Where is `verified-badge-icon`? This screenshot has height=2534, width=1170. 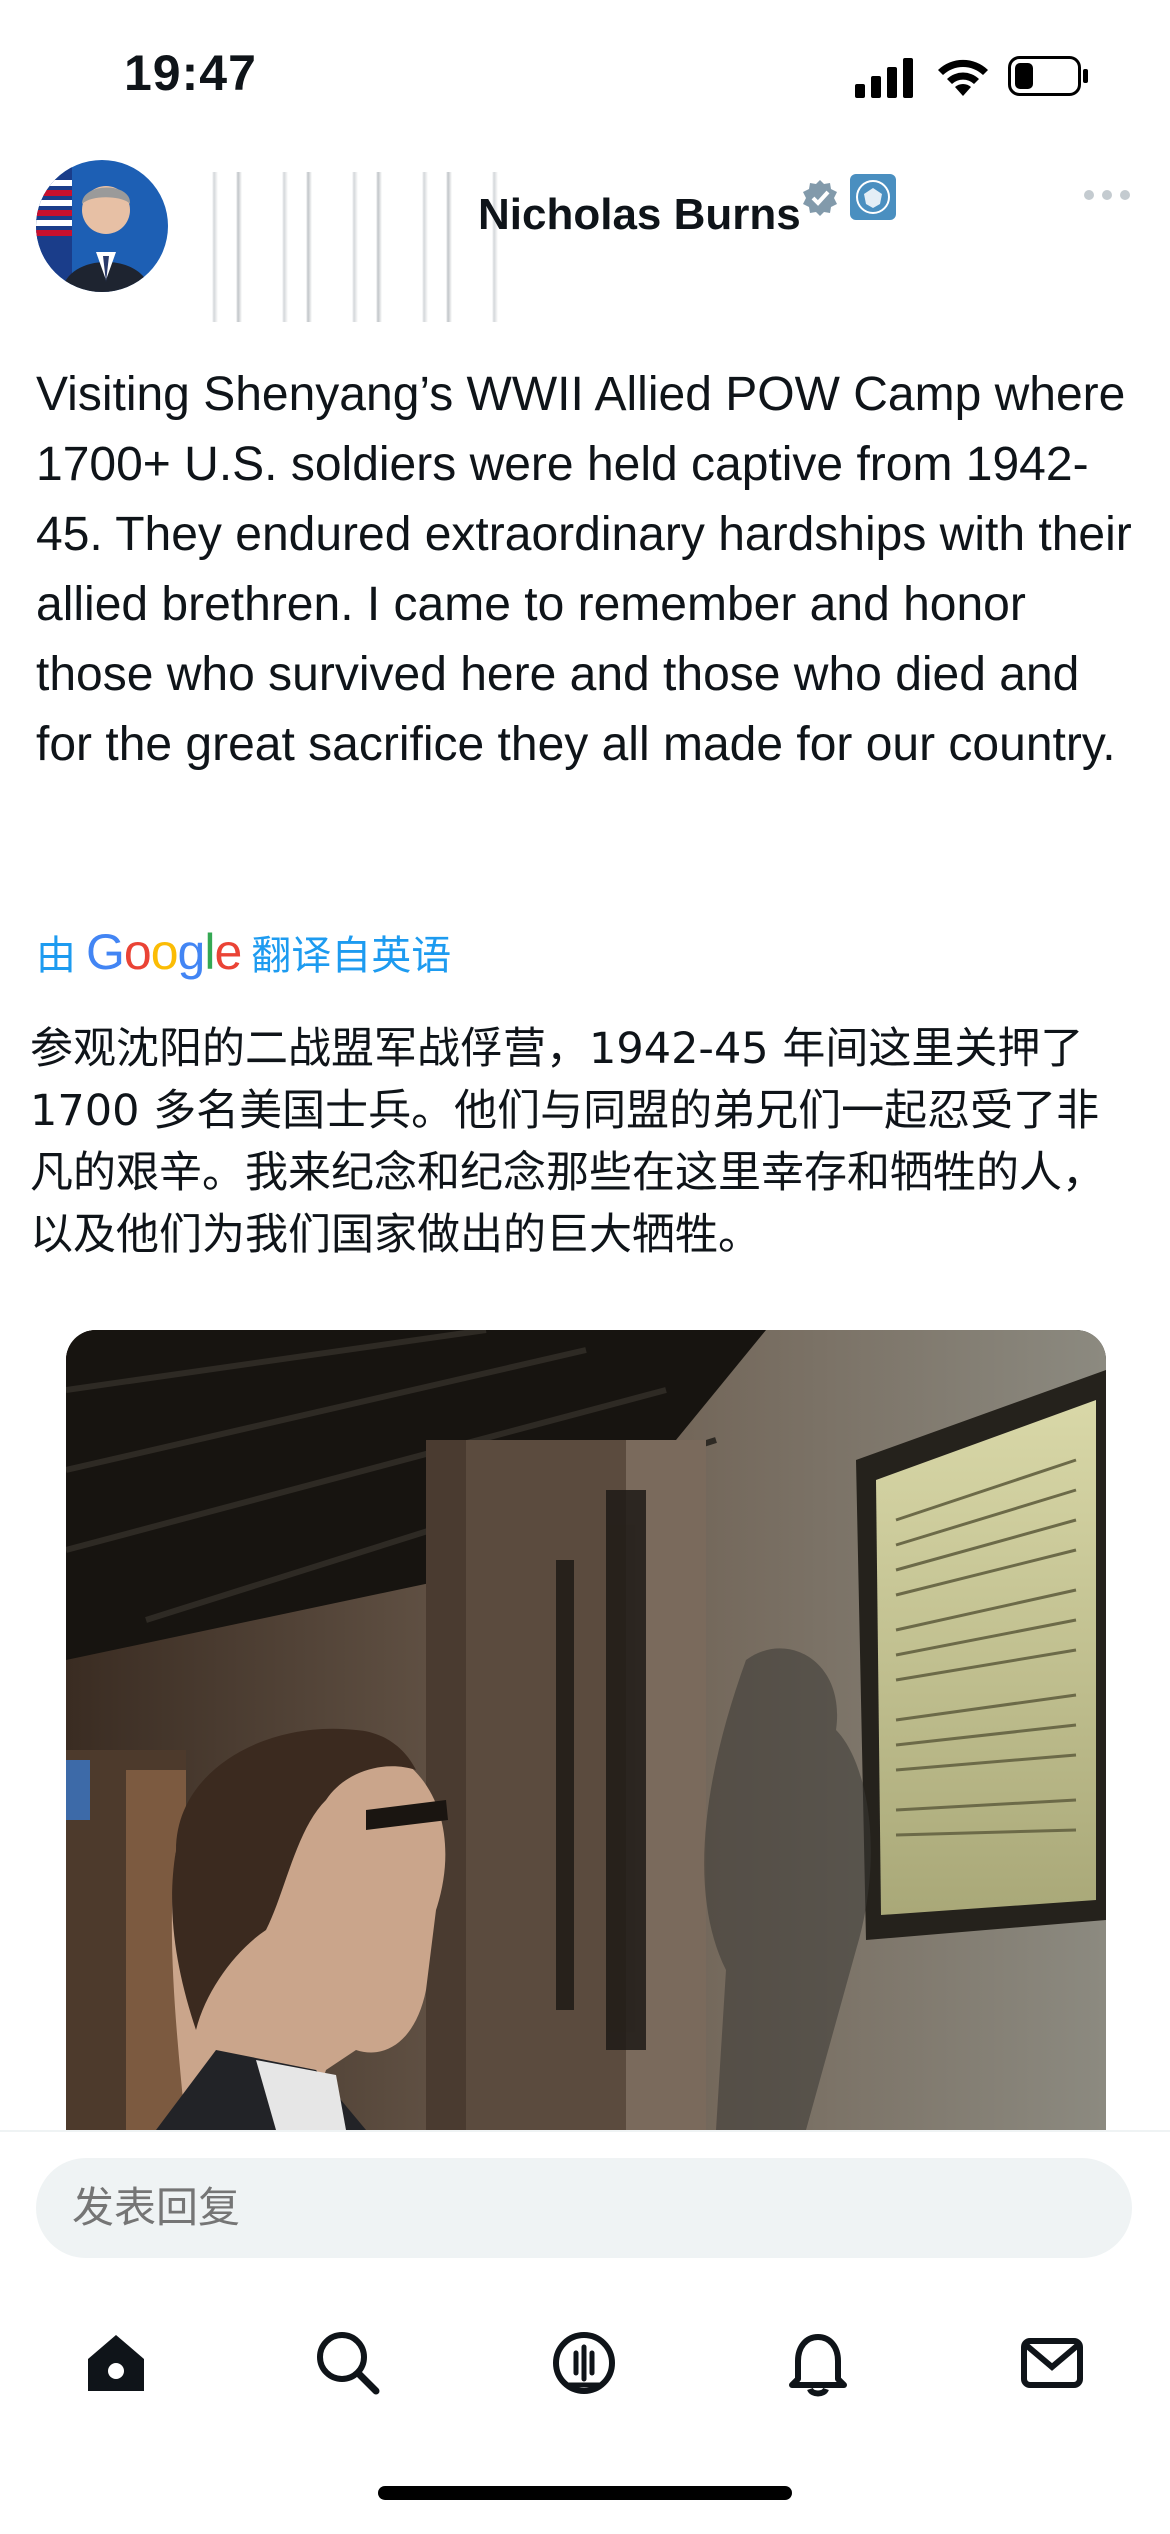 verified-badge-icon is located at coordinates (820, 198).